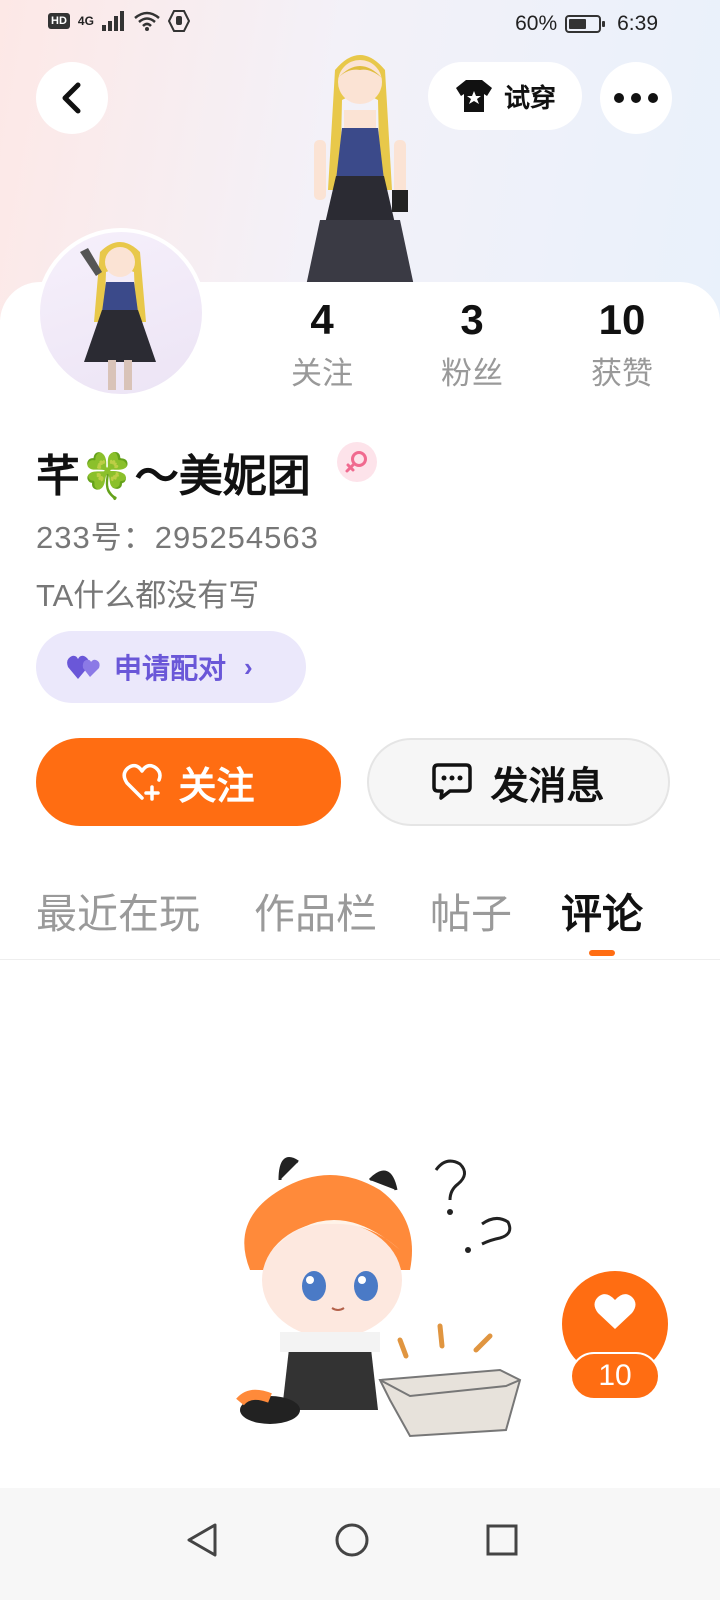 The width and height of the screenshot is (720, 1600). Describe the element at coordinates (615, 1376) in the screenshot. I see `like-count: 10` at that location.